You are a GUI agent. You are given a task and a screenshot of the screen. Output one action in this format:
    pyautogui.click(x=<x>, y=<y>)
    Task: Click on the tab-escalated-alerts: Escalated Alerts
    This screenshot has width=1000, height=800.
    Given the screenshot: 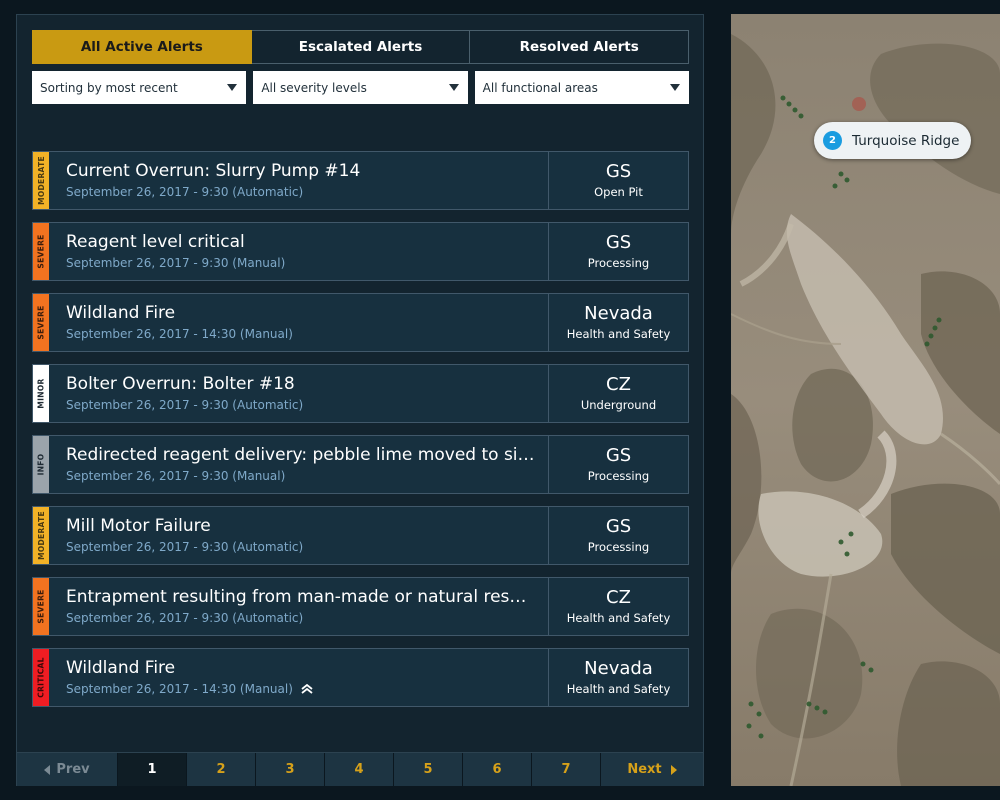 What is the action you would take?
    pyautogui.click(x=361, y=47)
    